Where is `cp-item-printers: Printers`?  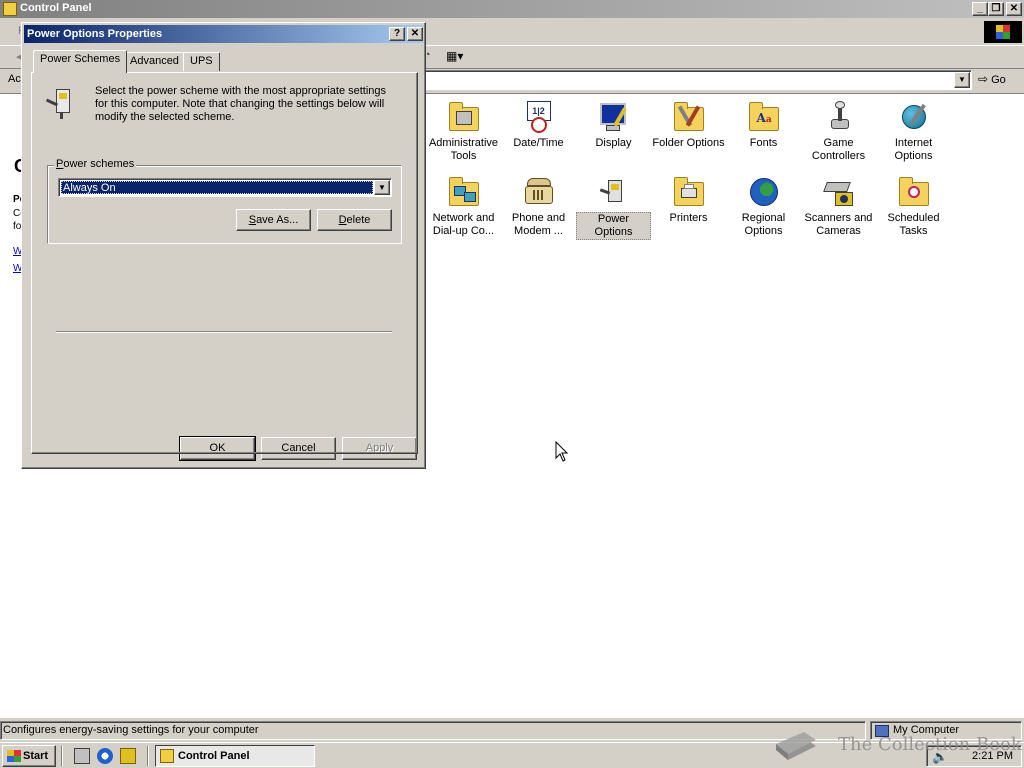 cp-item-printers: Printers is located at coordinates (688, 200).